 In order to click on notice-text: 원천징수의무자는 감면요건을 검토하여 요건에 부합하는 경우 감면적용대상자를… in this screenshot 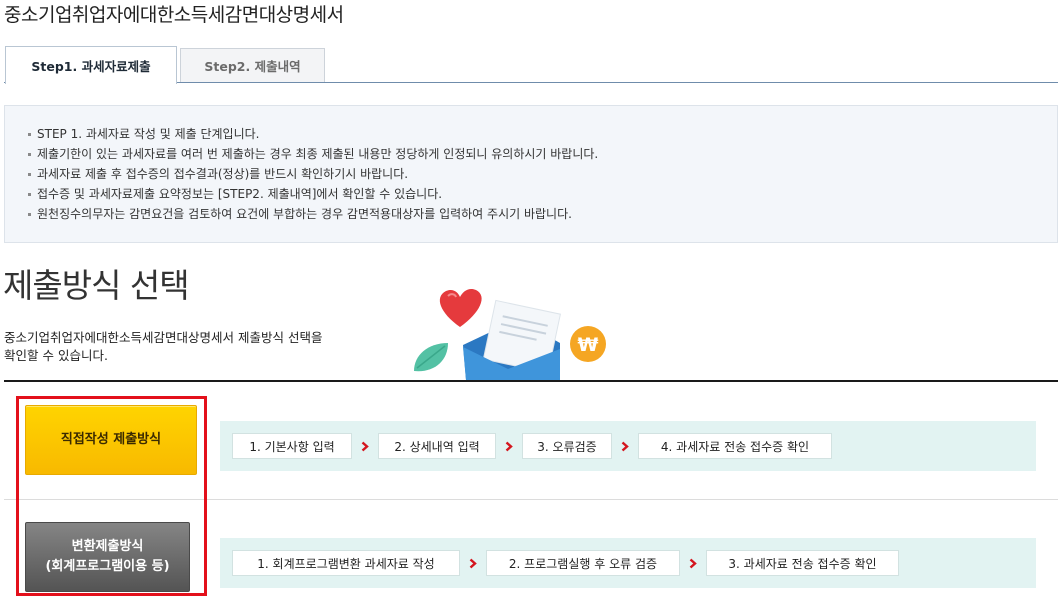, I will do `click(304, 214)`.